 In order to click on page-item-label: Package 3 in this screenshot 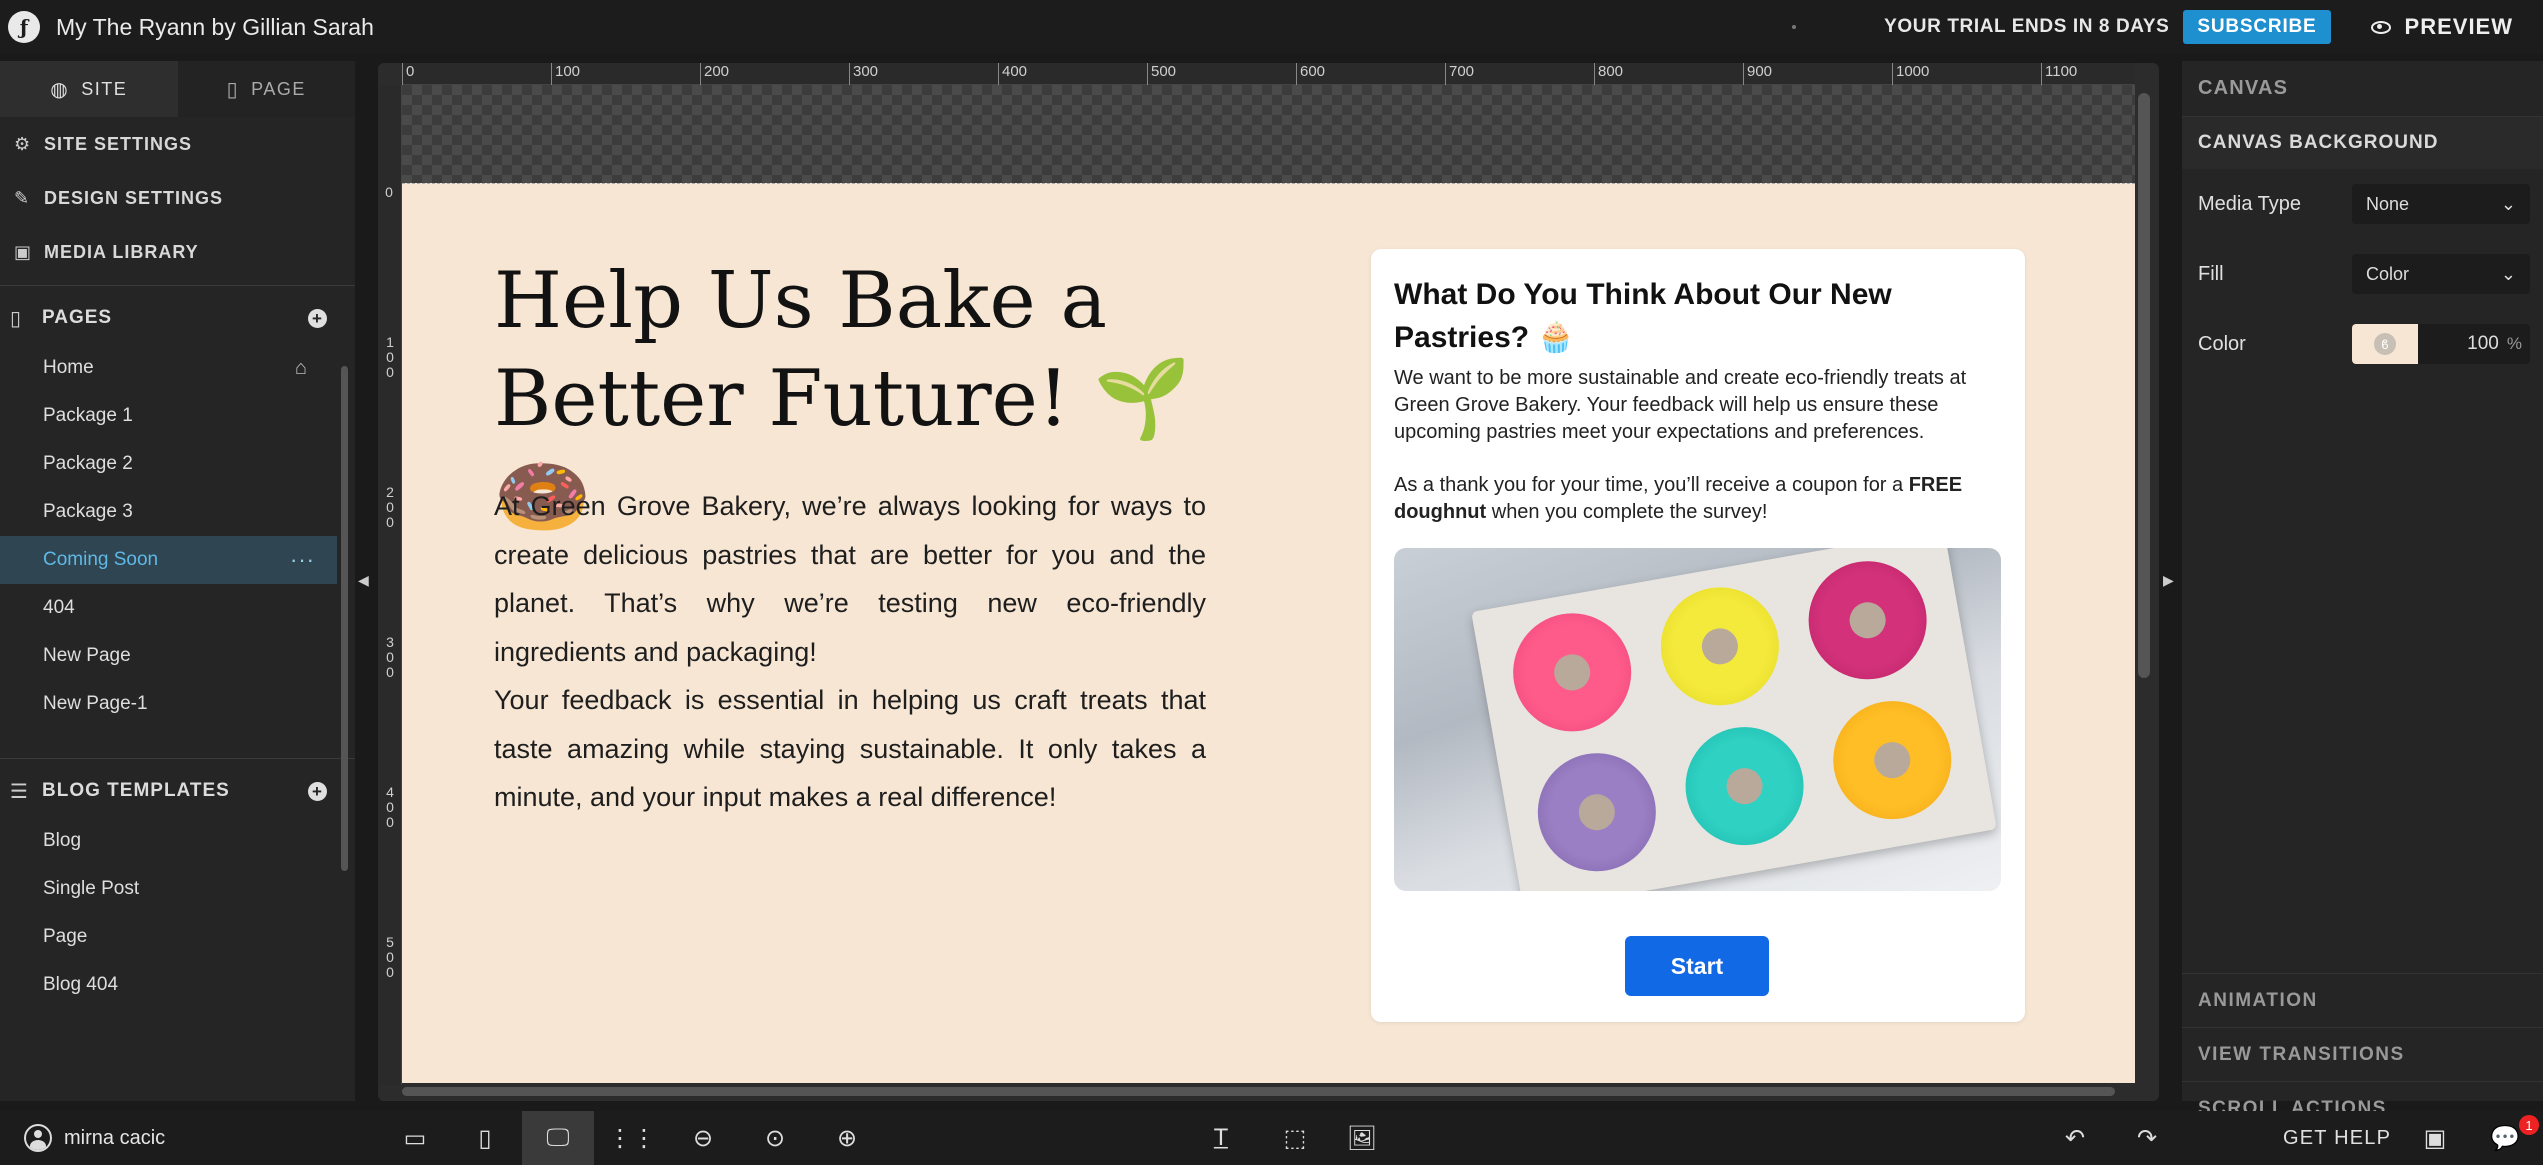, I will do `click(88, 511)`.